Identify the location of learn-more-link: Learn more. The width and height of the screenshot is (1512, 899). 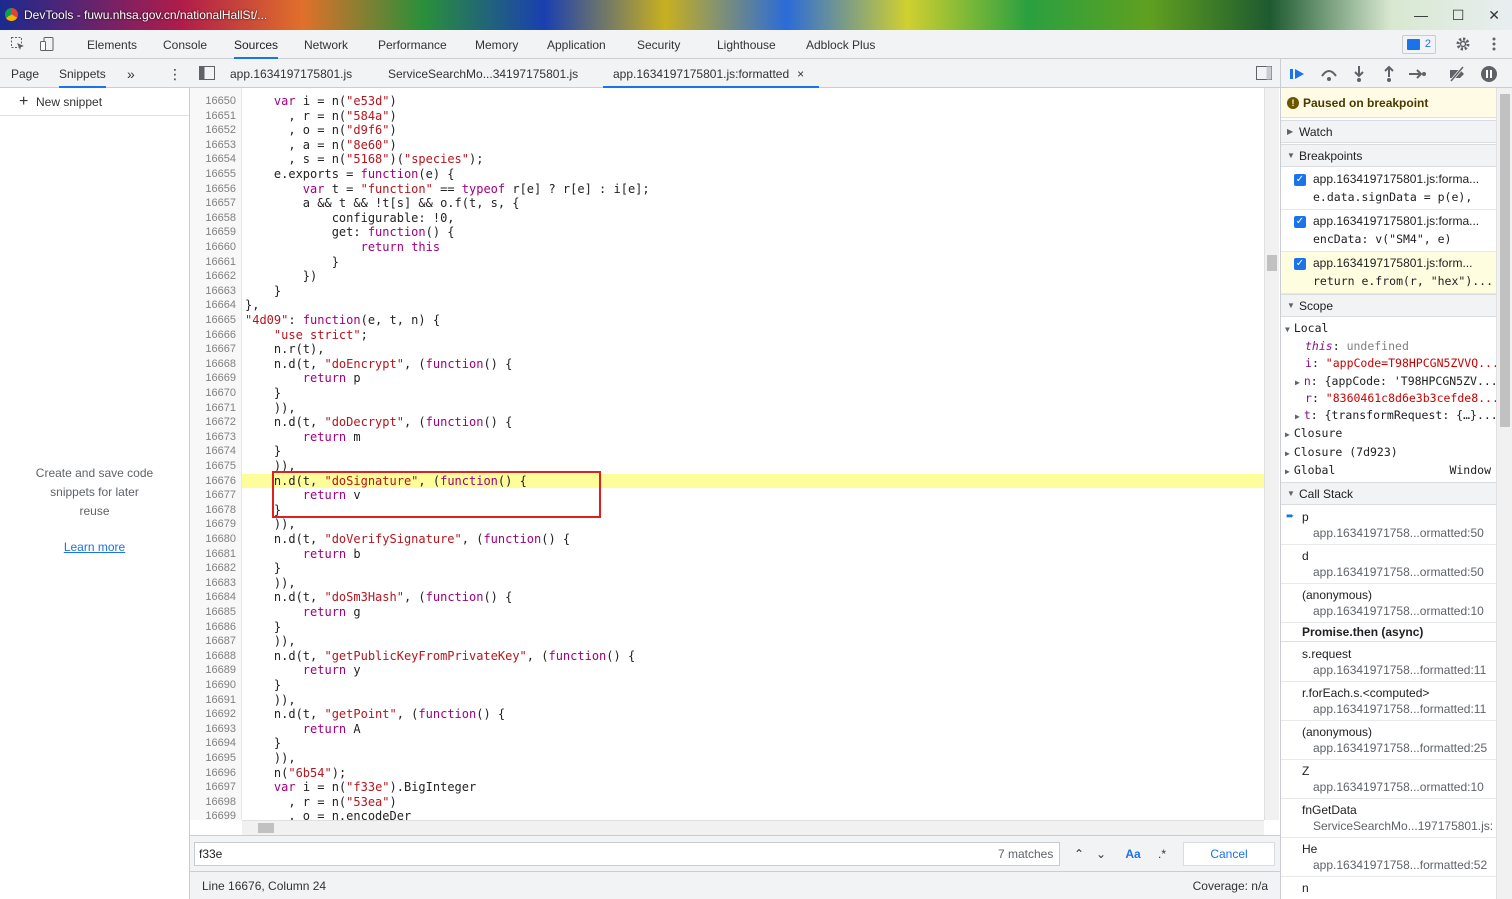
(94, 547).